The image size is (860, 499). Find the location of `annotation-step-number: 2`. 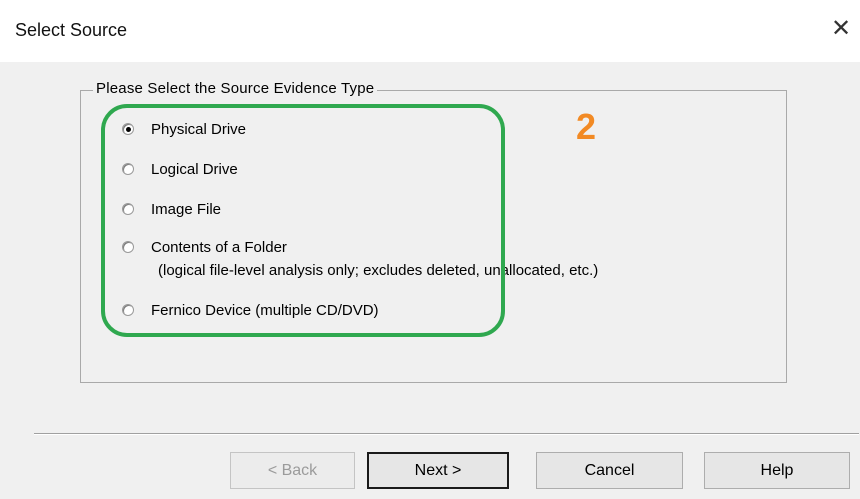

annotation-step-number: 2 is located at coordinates (586, 126).